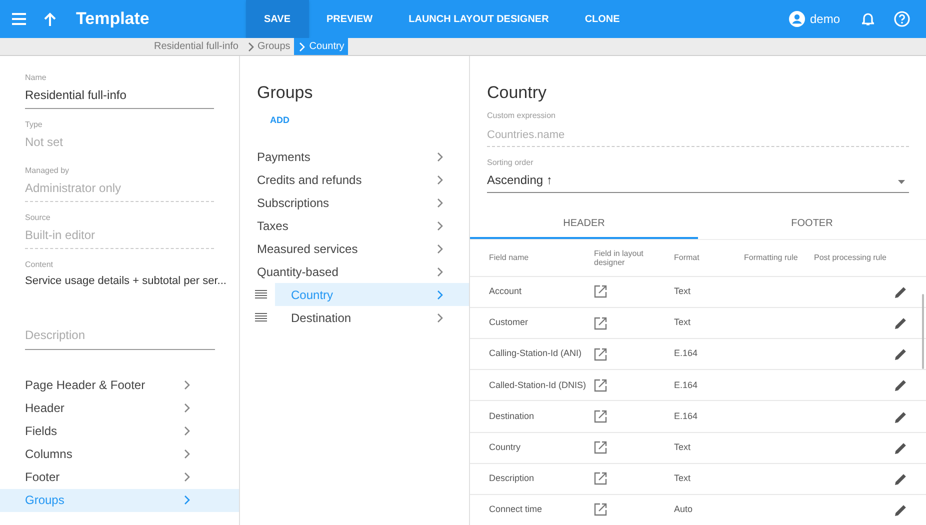 Image resolution: width=926 pixels, height=525 pixels. What do you see at coordinates (521, 116) in the screenshot?
I see `field-label: Custom expression` at bounding box center [521, 116].